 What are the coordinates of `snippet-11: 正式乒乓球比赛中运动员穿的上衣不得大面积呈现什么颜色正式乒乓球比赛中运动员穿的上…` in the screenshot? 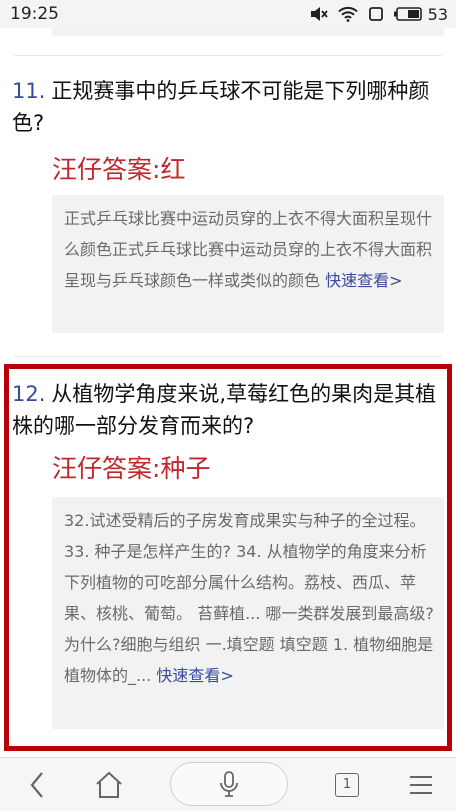 It's located at (248, 264).